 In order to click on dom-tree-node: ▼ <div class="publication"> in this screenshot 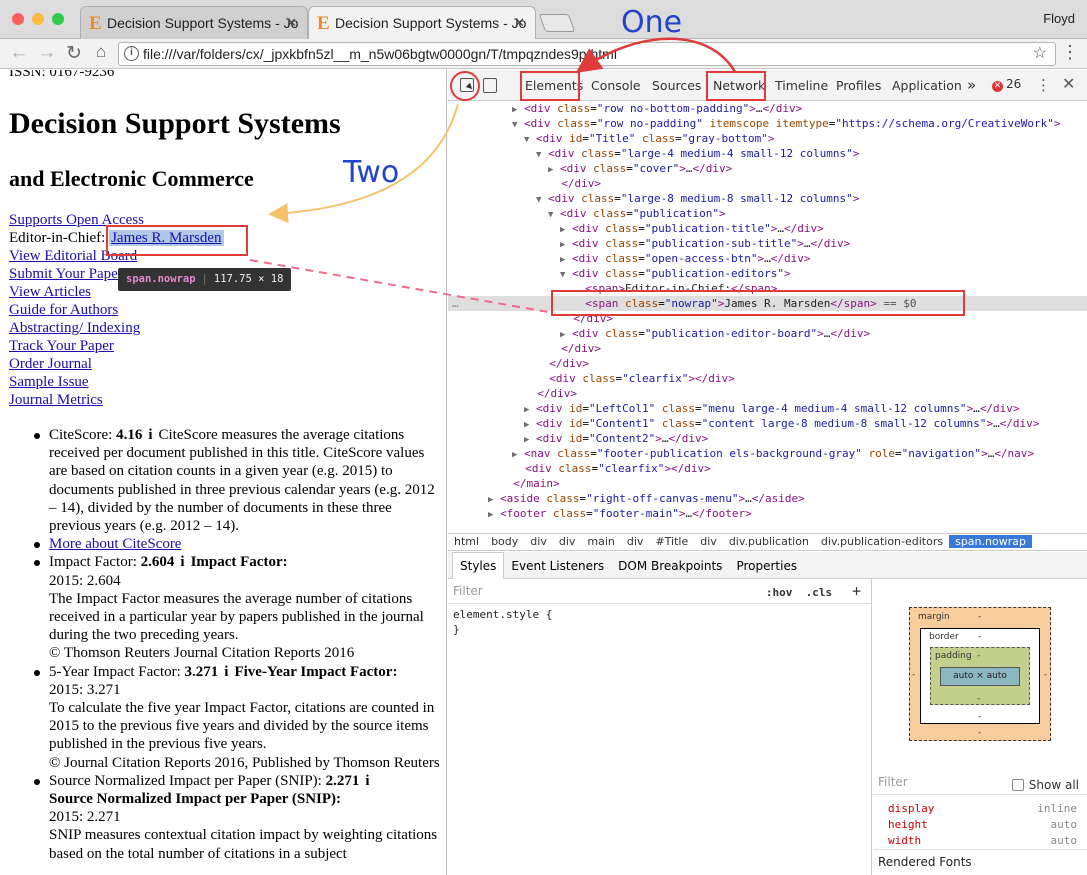, I will do `click(767, 213)`.